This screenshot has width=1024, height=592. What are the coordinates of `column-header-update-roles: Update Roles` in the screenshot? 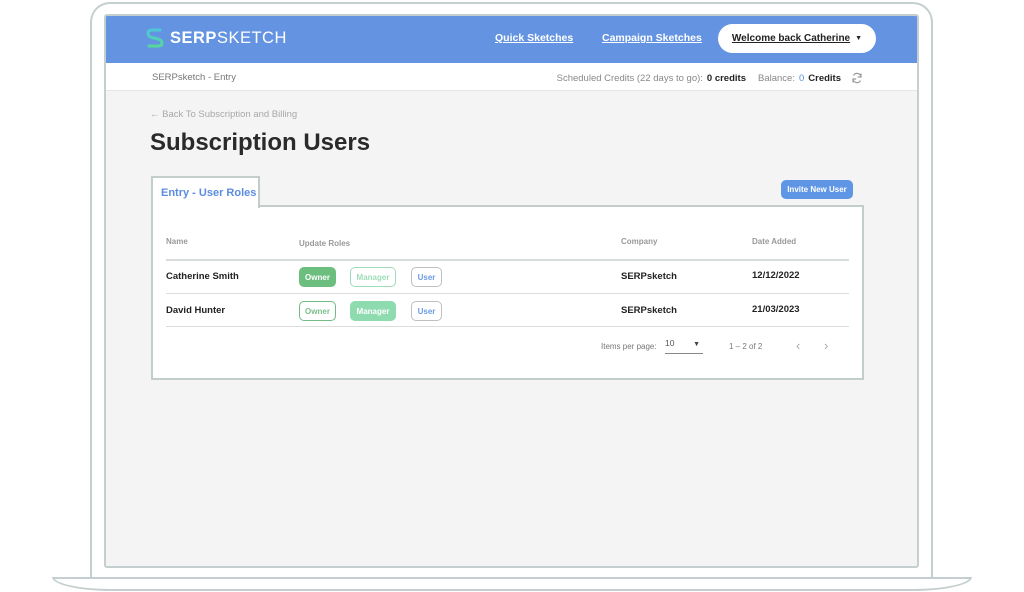 It's located at (325, 243).